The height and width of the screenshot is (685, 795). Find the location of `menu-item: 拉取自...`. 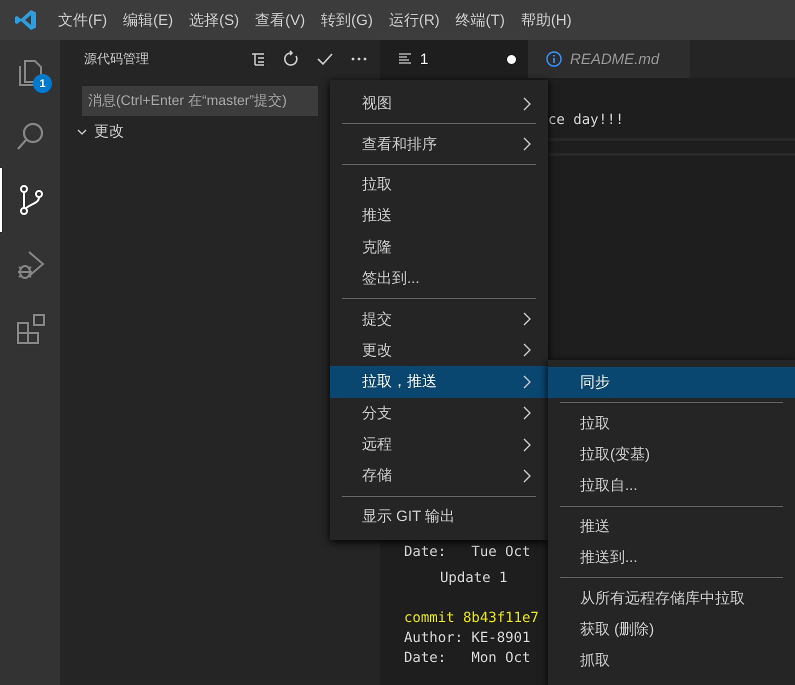

menu-item: 拉取自... is located at coordinates (671, 486).